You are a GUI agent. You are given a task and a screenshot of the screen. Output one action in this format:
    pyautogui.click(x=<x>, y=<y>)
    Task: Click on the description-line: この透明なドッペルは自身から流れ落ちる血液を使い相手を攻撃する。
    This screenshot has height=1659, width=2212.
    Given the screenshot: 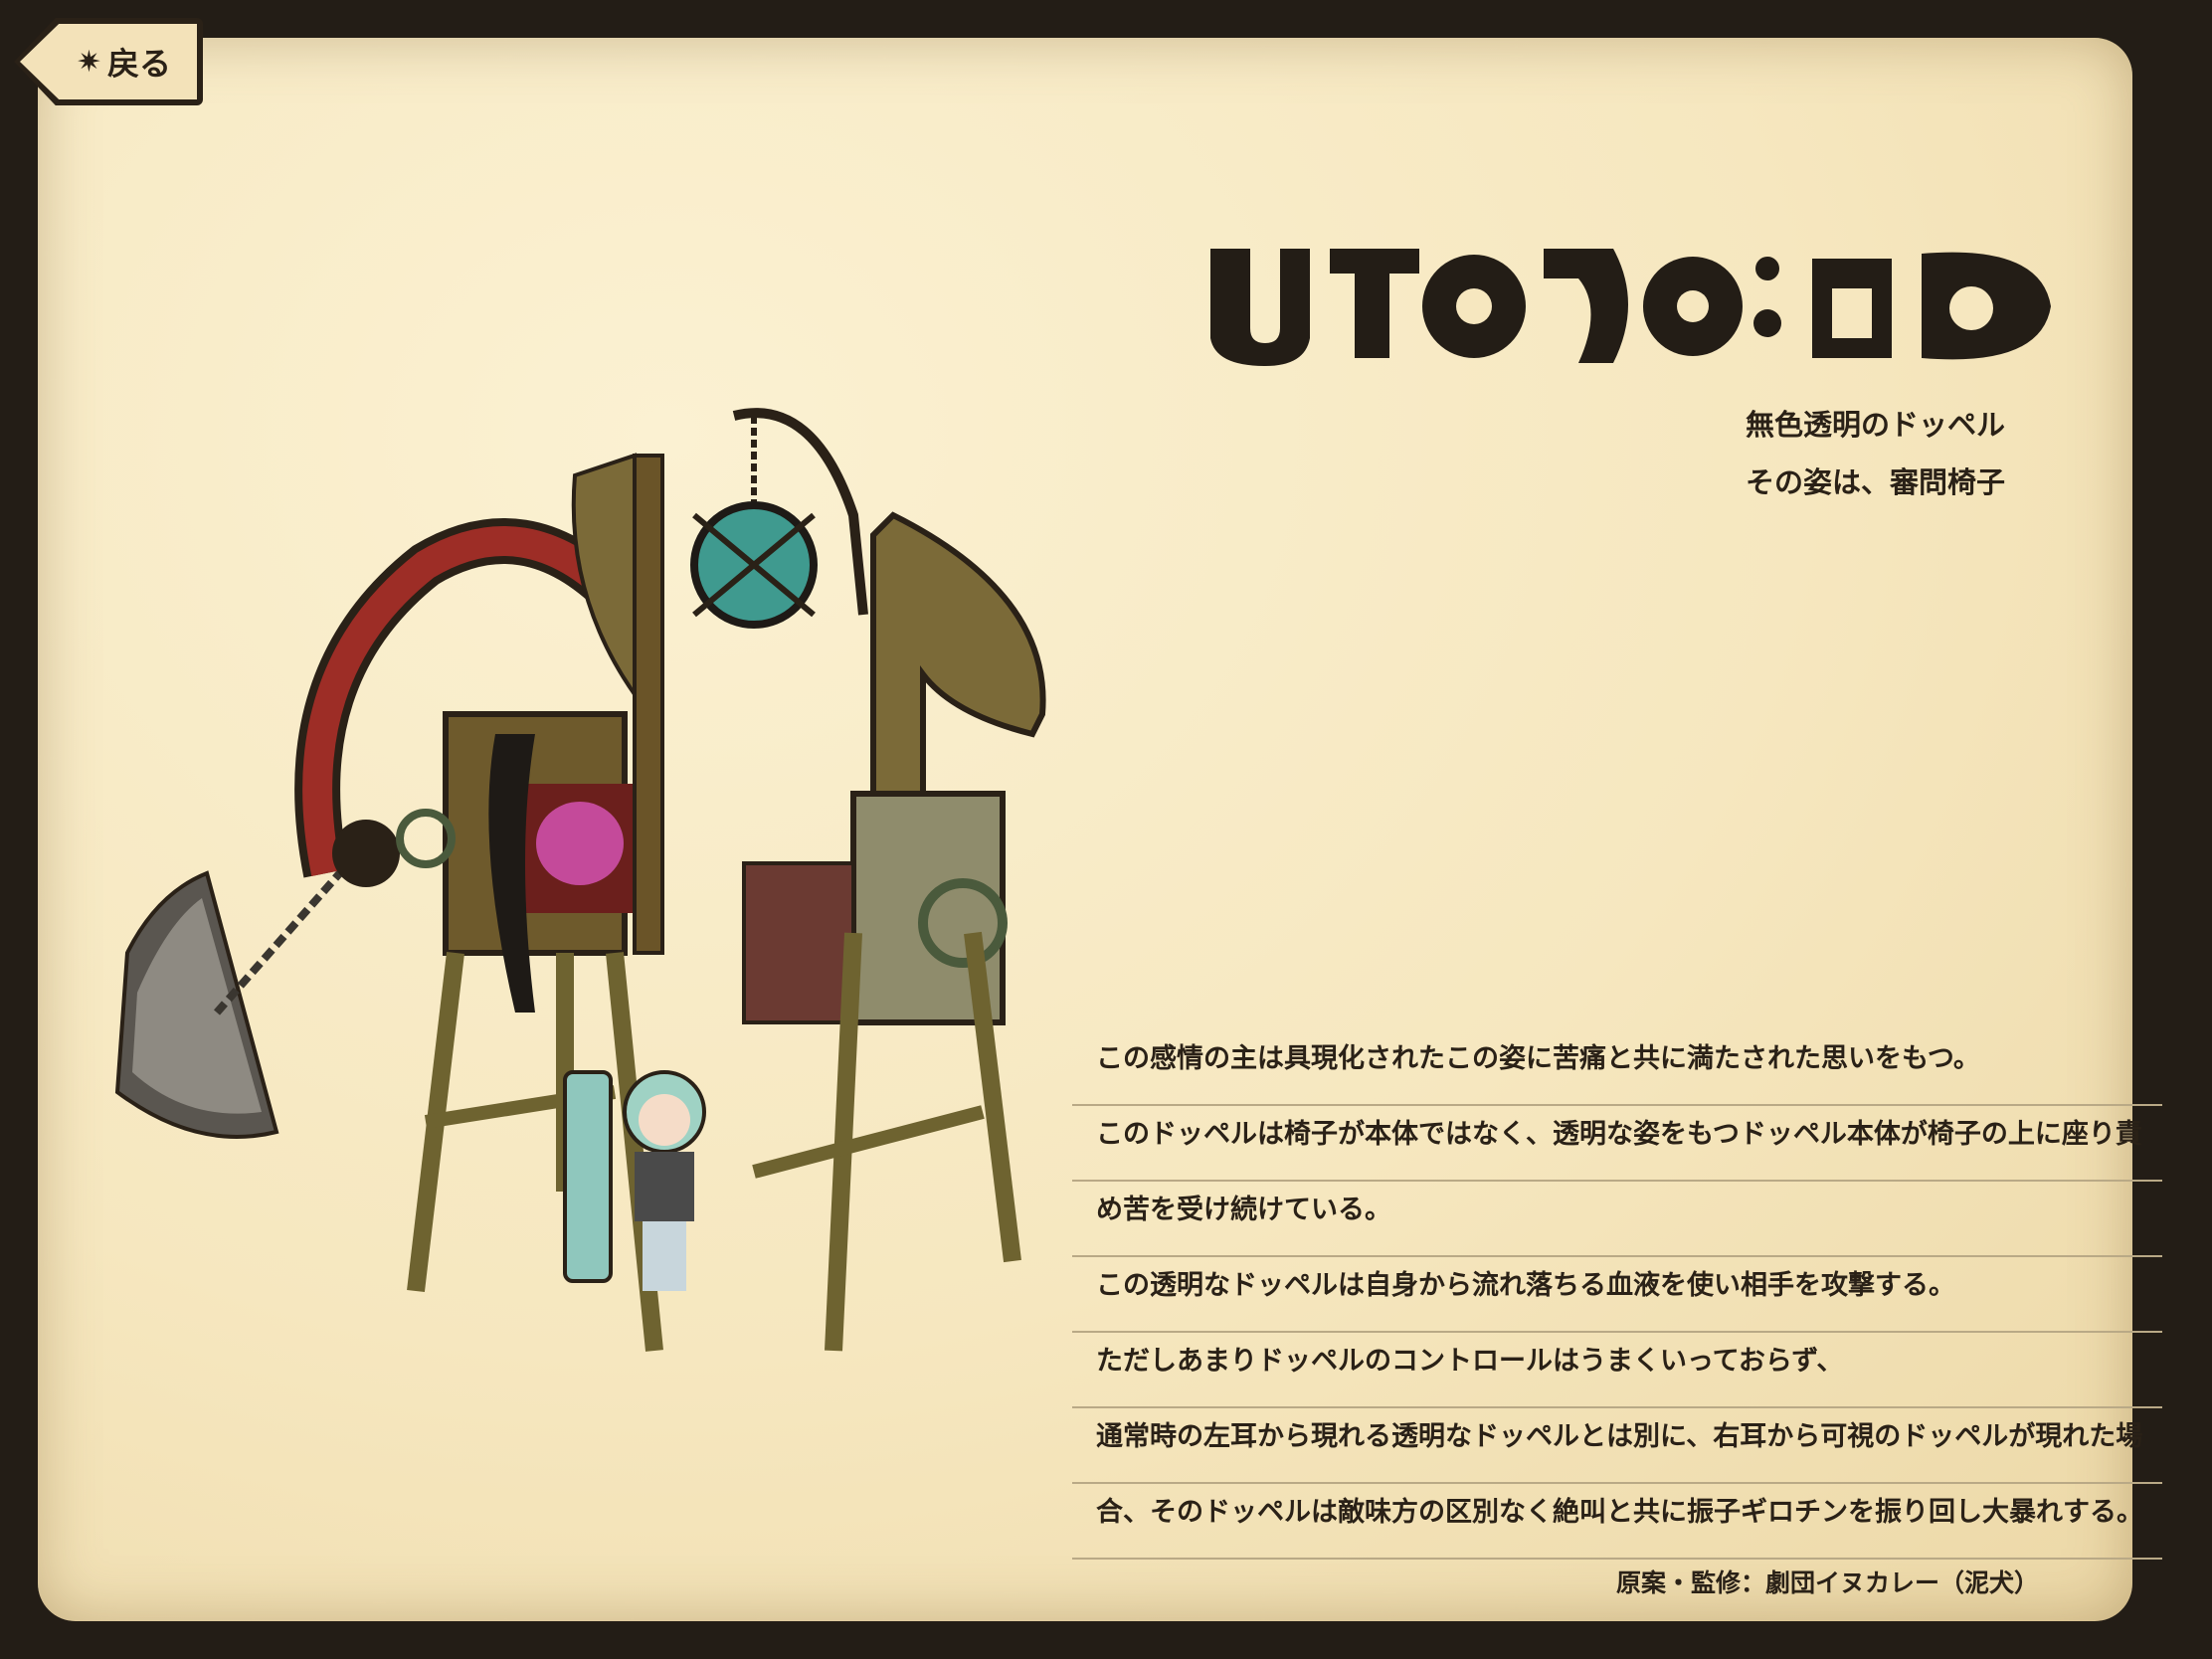 What is the action you would take?
    pyautogui.click(x=1617, y=1295)
    